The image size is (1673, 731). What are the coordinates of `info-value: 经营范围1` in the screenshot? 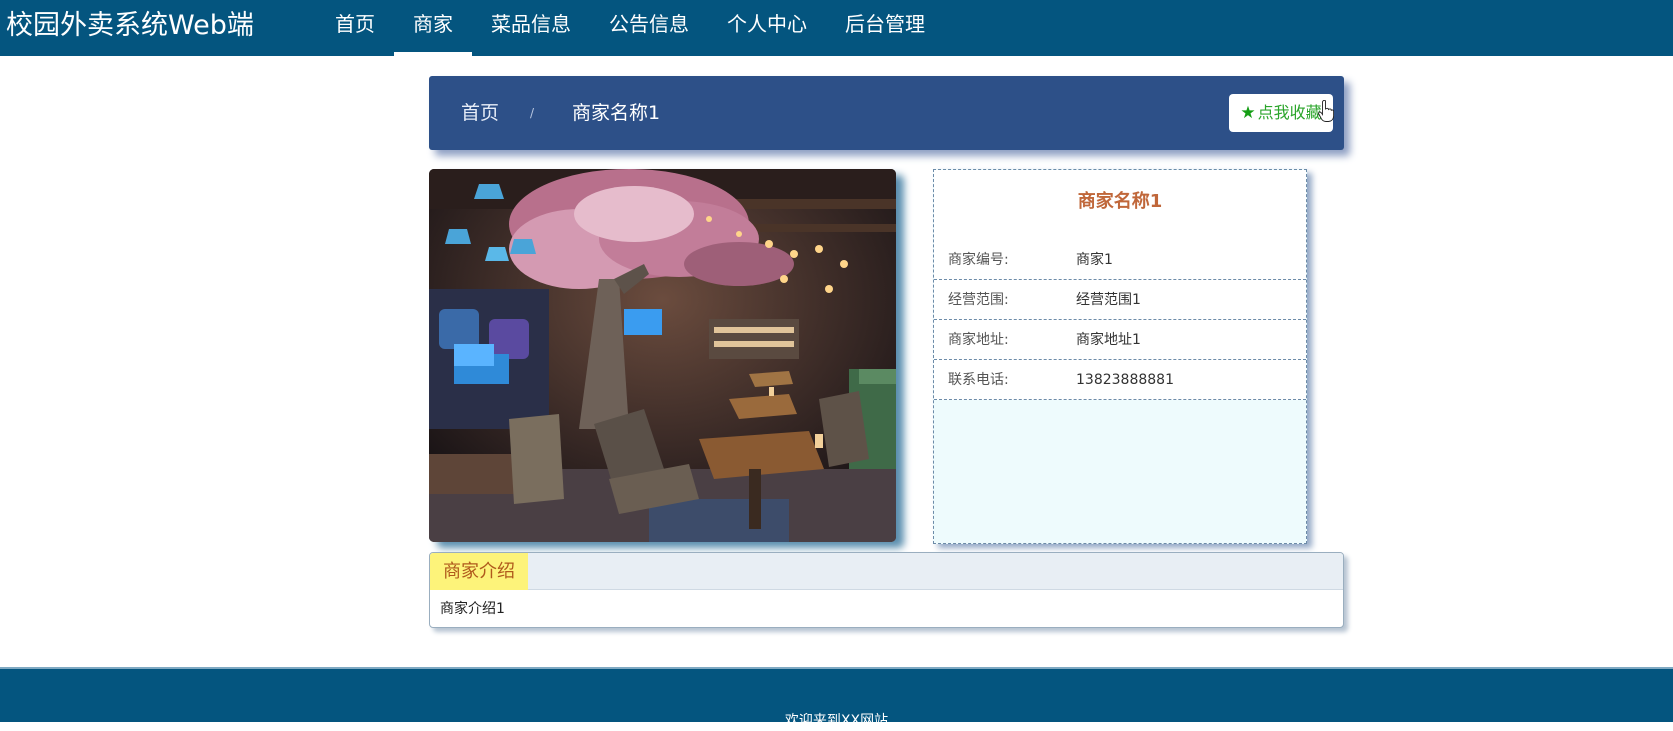 It's located at (1108, 300).